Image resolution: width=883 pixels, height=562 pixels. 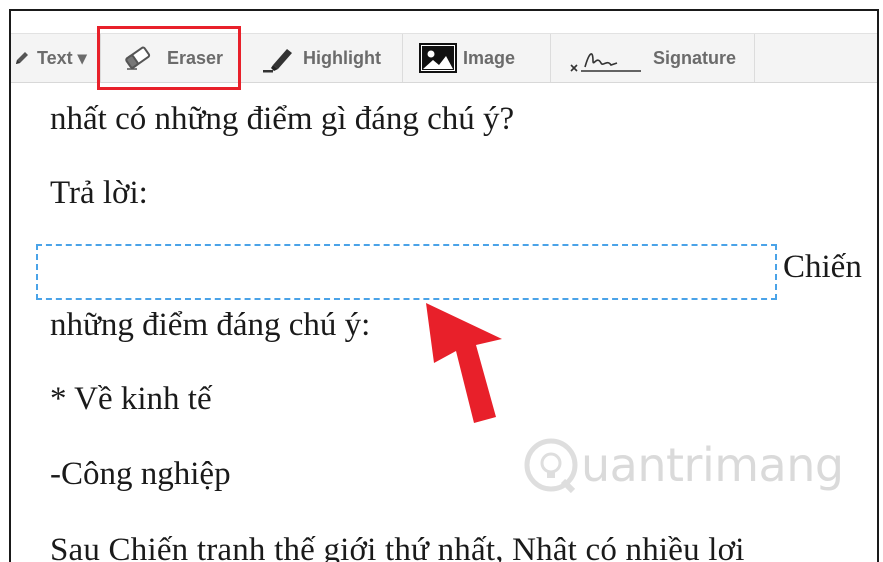 I want to click on highlight-tool-button: Highlight, so click(x=322, y=58).